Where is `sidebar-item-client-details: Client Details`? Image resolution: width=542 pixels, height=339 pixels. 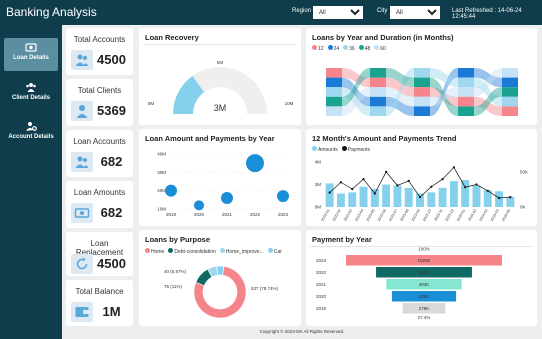 sidebar-item-client-details: Client Details is located at coordinates (31, 94).